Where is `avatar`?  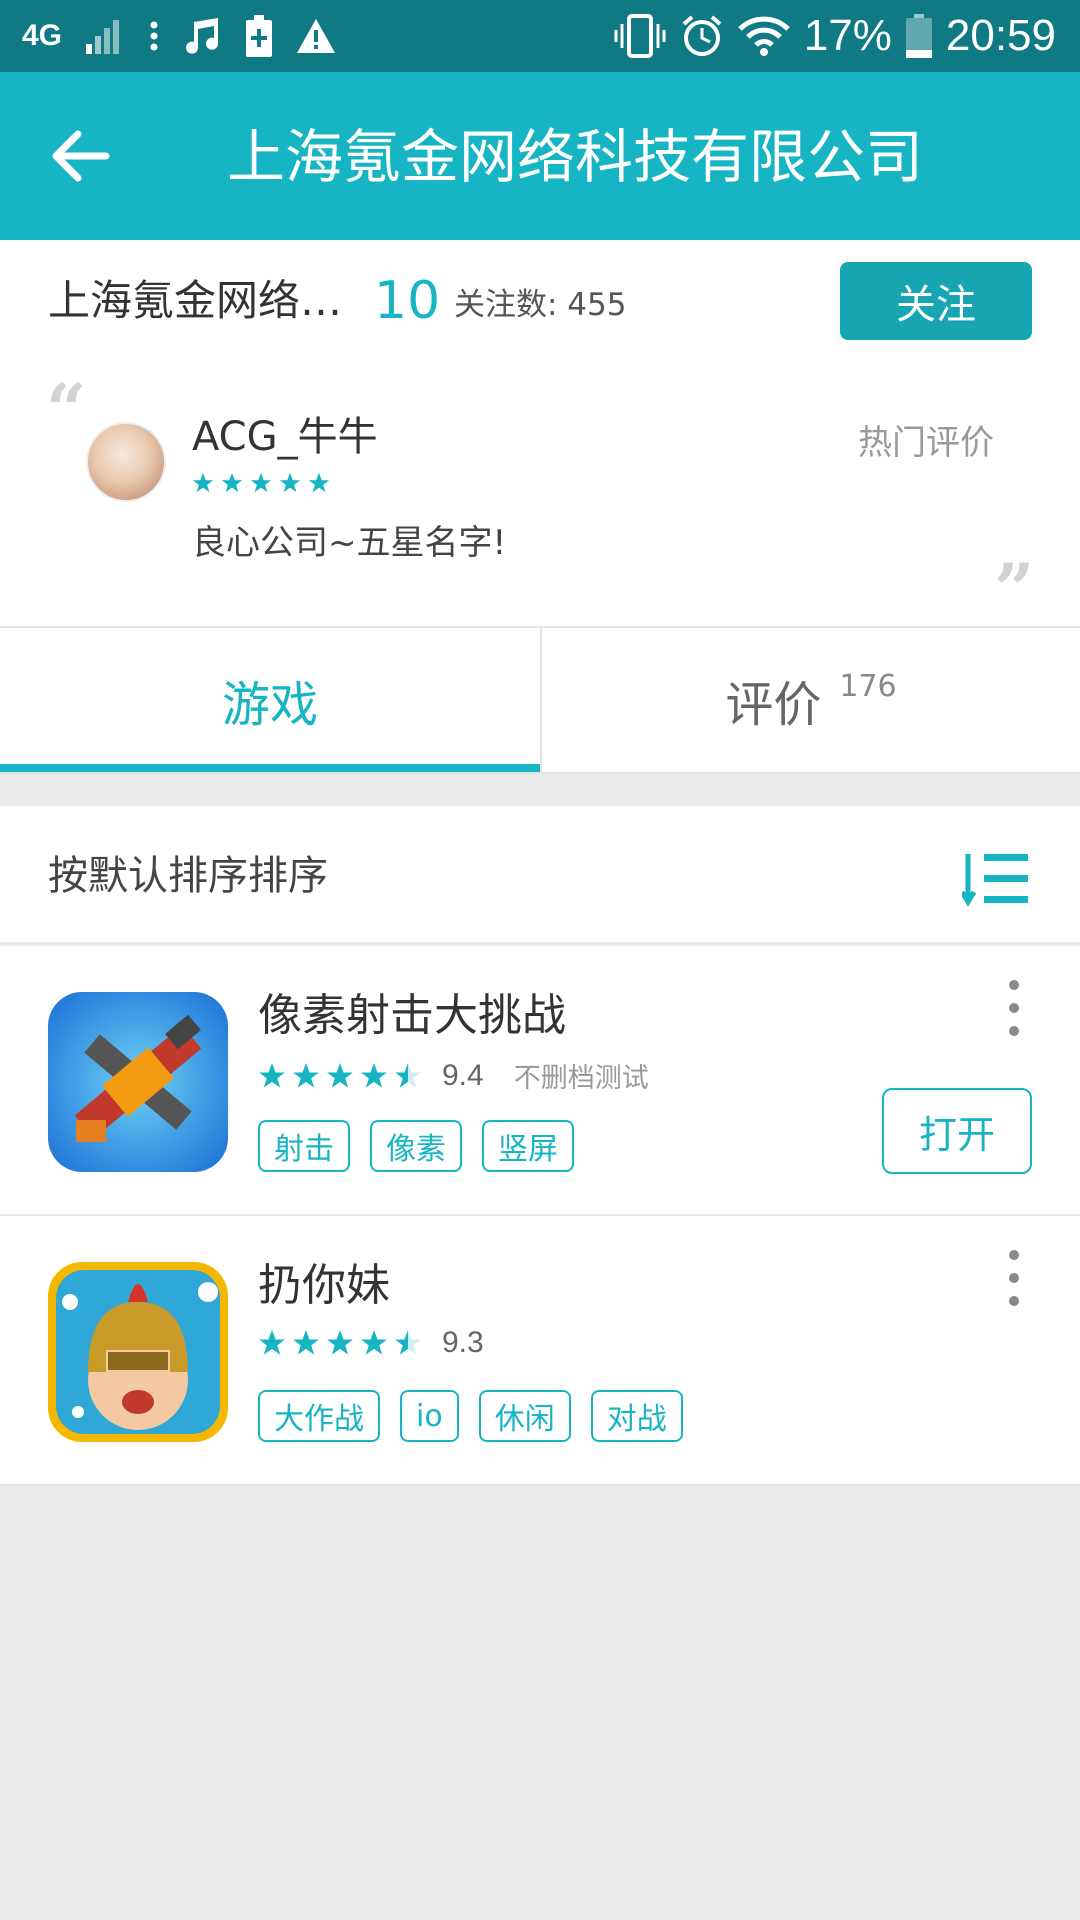 avatar is located at coordinates (126, 462).